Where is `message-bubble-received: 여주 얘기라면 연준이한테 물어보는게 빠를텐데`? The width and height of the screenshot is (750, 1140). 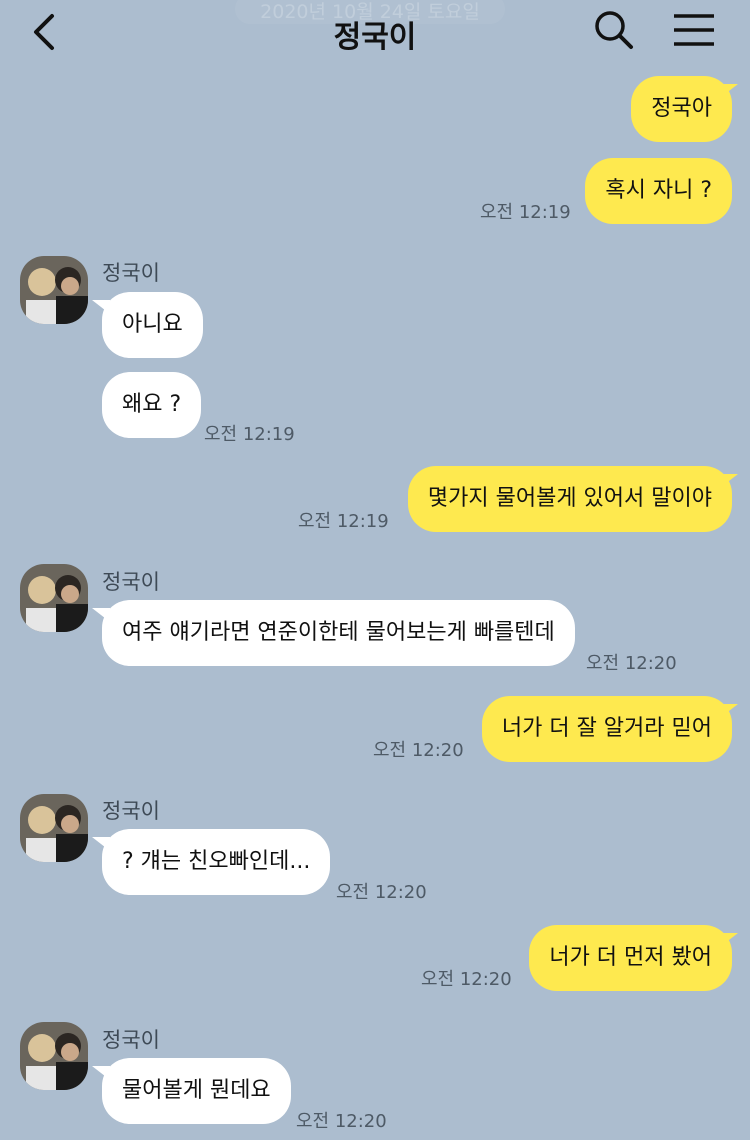
message-bubble-received: 여주 얘기라면 연준이한테 물어보는게 빠를텐데 is located at coordinates (338, 633).